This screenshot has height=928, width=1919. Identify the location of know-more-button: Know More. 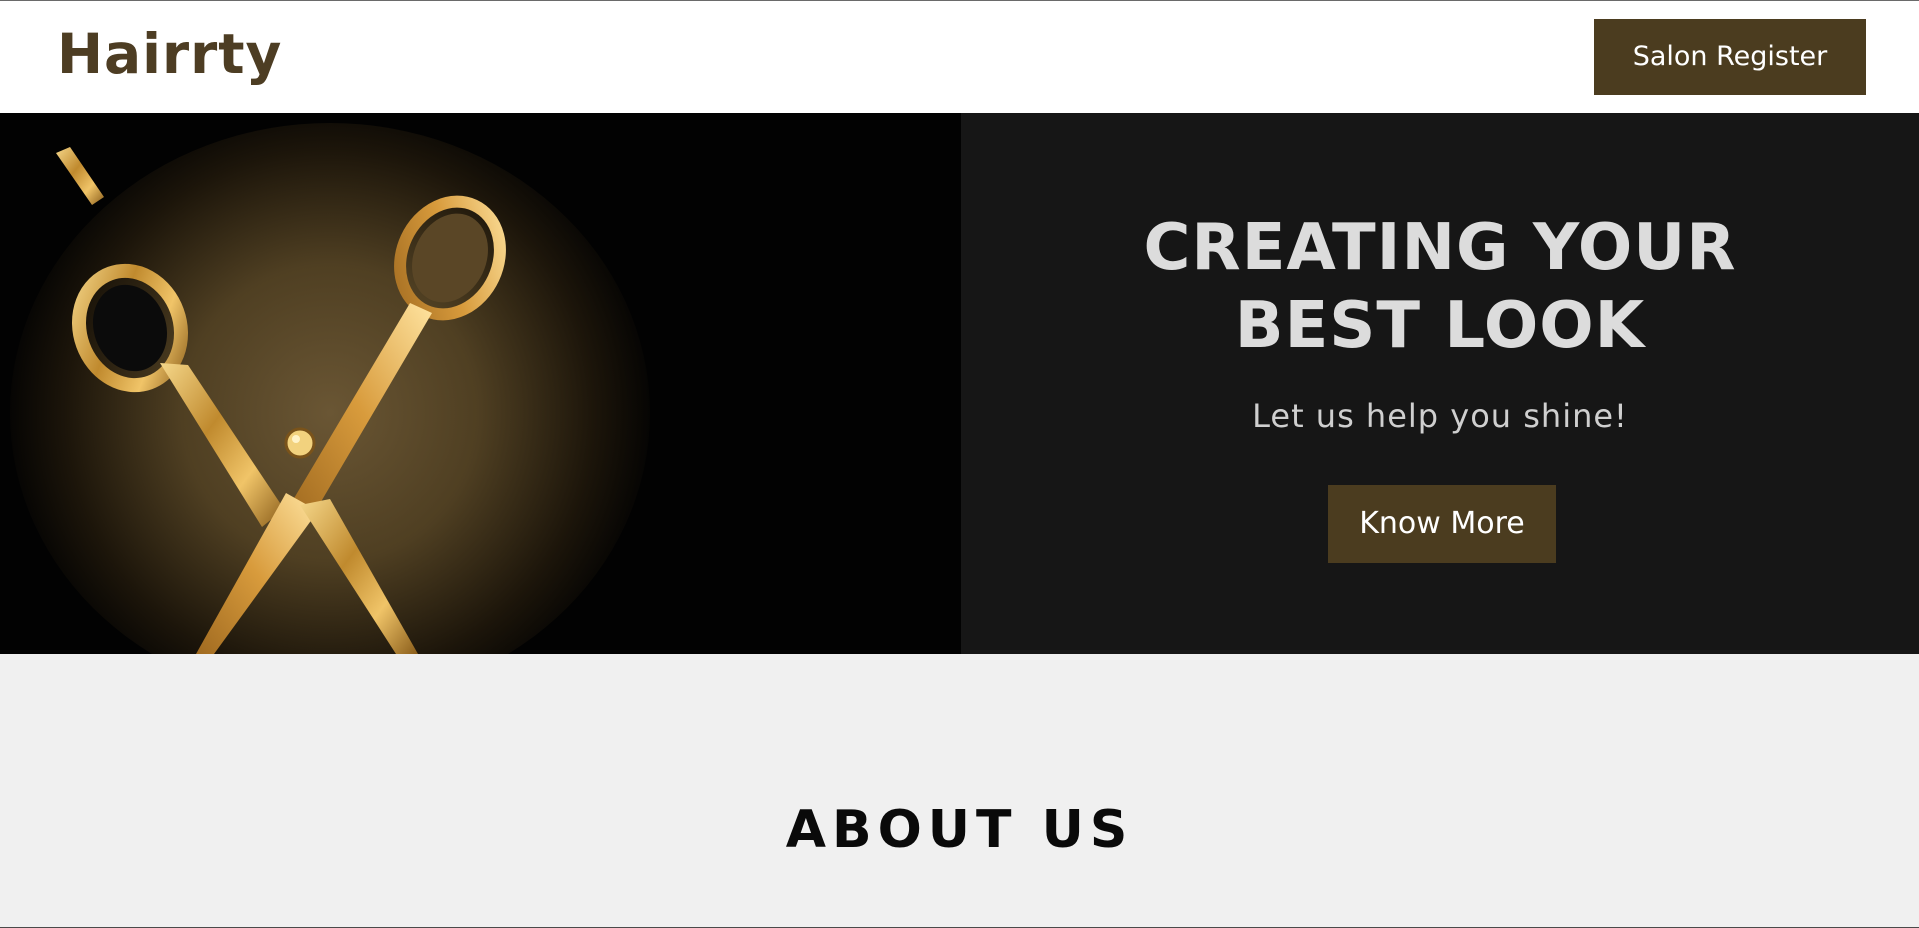
(1442, 524).